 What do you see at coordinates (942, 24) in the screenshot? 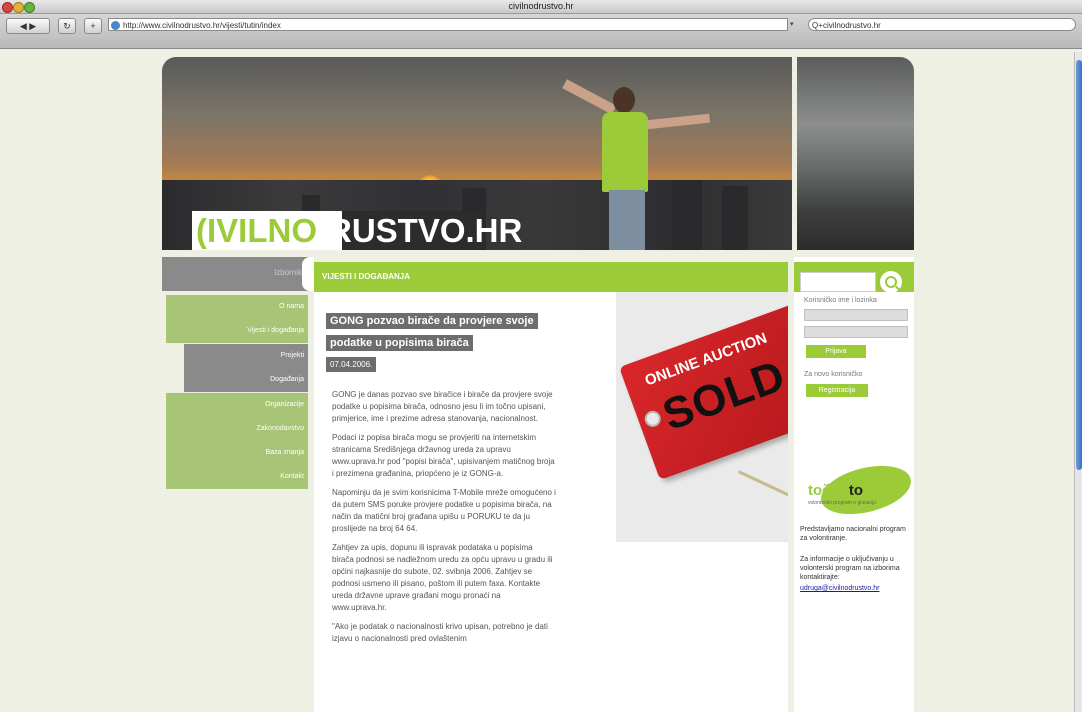
I see `browser-search-field: Q+ civilnodrustvo.hr` at bounding box center [942, 24].